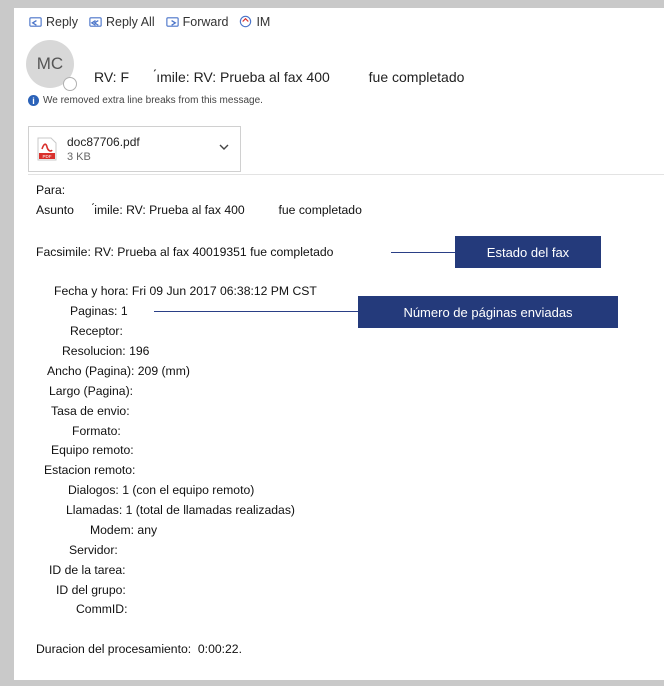 The image size is (664, 686). What do you see at coordinates (161, 490) in the screenshot?
I see `field-dialogos: Dialogos: 1 (con el equipo remoto)` at bounding box center [161, 490].